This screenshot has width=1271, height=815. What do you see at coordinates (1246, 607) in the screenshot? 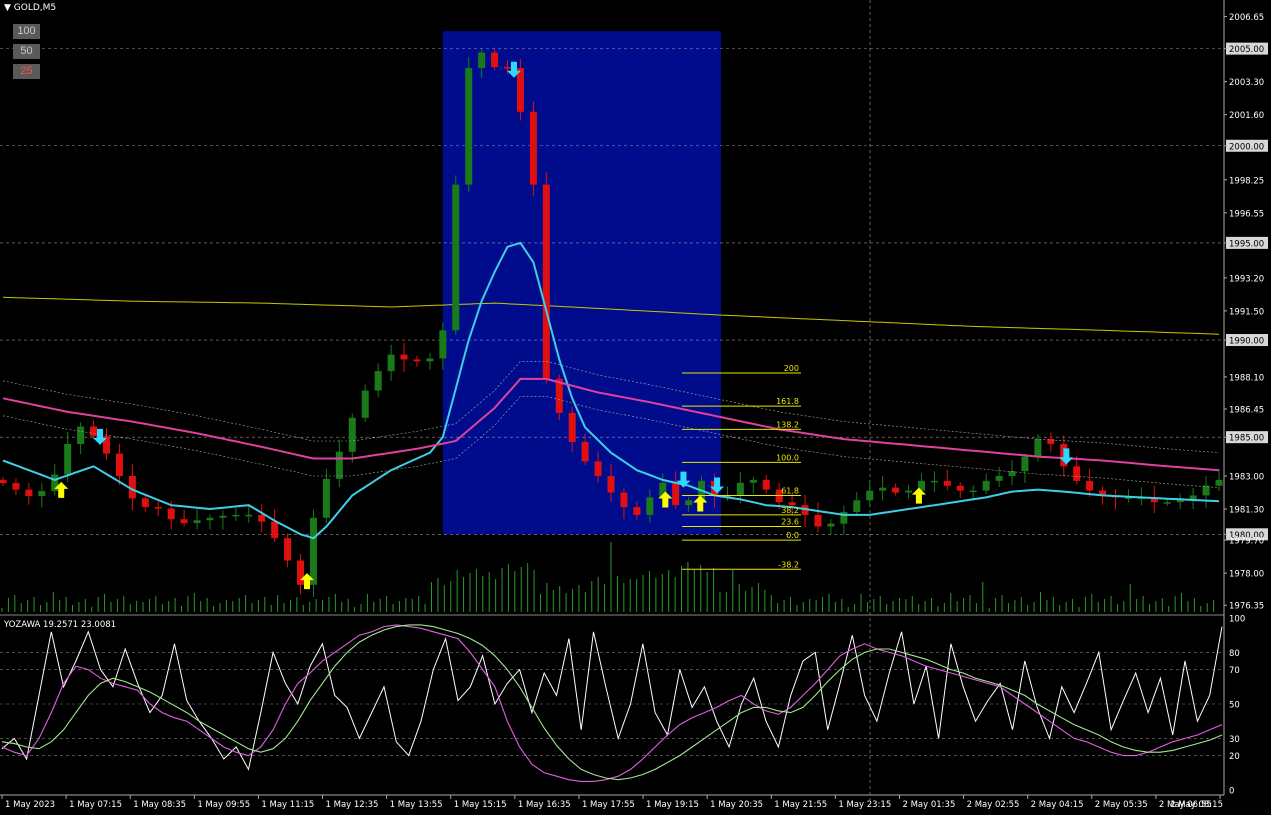
I see `price-tick-label: 1976.35` at bounding box center [1246, 607].